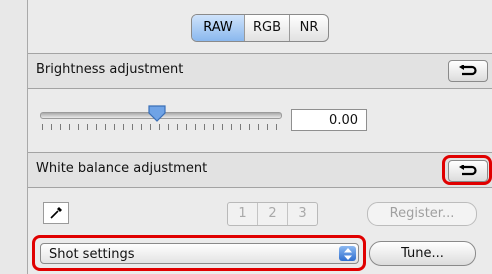  What do you see at coordinates (199, 253) in the screenshot?
I see `highlight-shot-settings` at bounding box center [199, 253].